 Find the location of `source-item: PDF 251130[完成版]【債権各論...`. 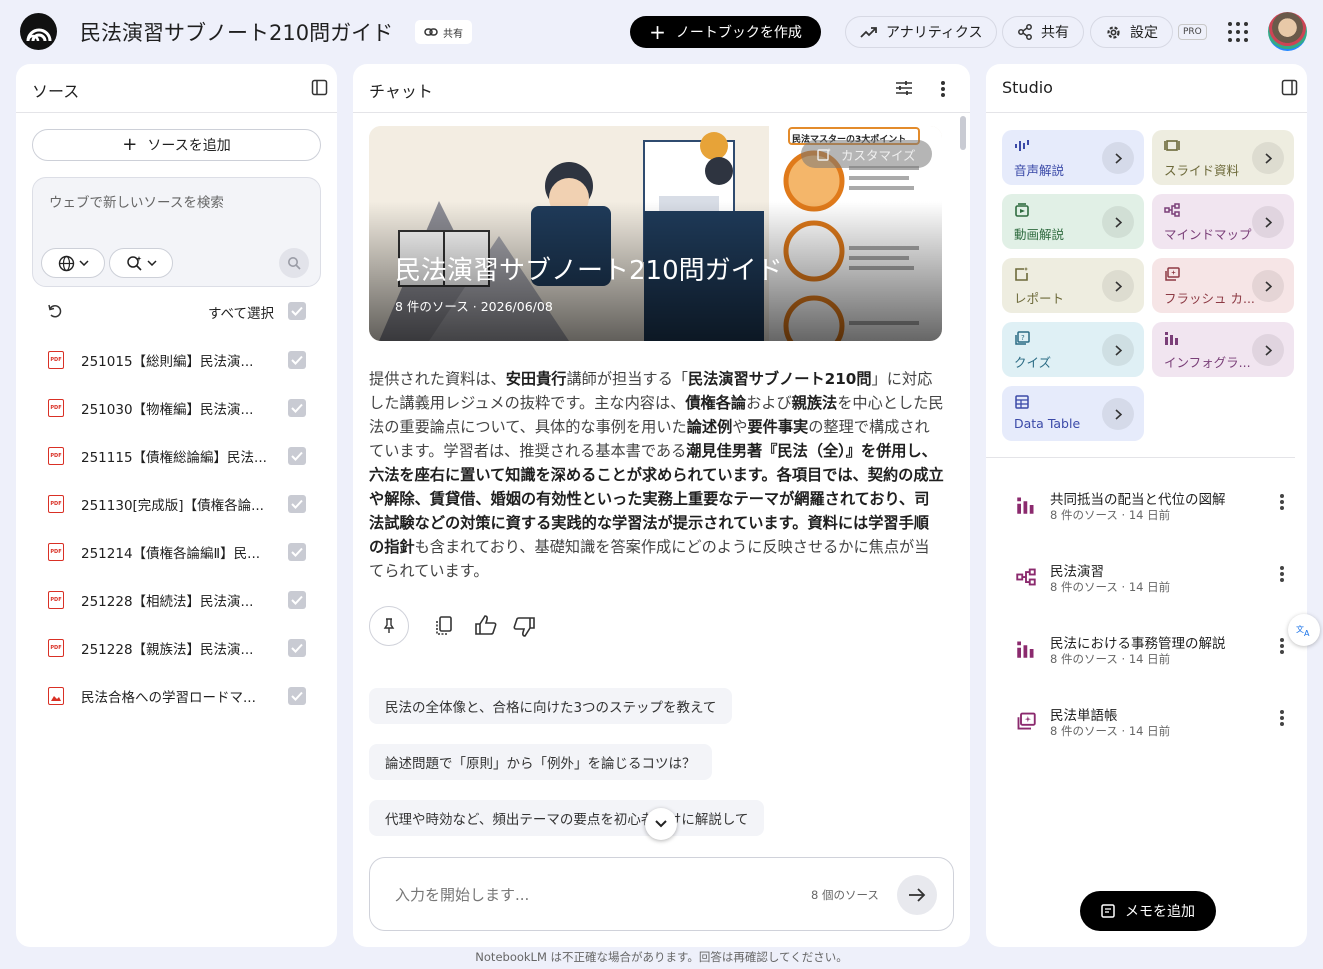

source-item: PDF 251130[完成版]【債権各論... is located at coordinates (178, 504).